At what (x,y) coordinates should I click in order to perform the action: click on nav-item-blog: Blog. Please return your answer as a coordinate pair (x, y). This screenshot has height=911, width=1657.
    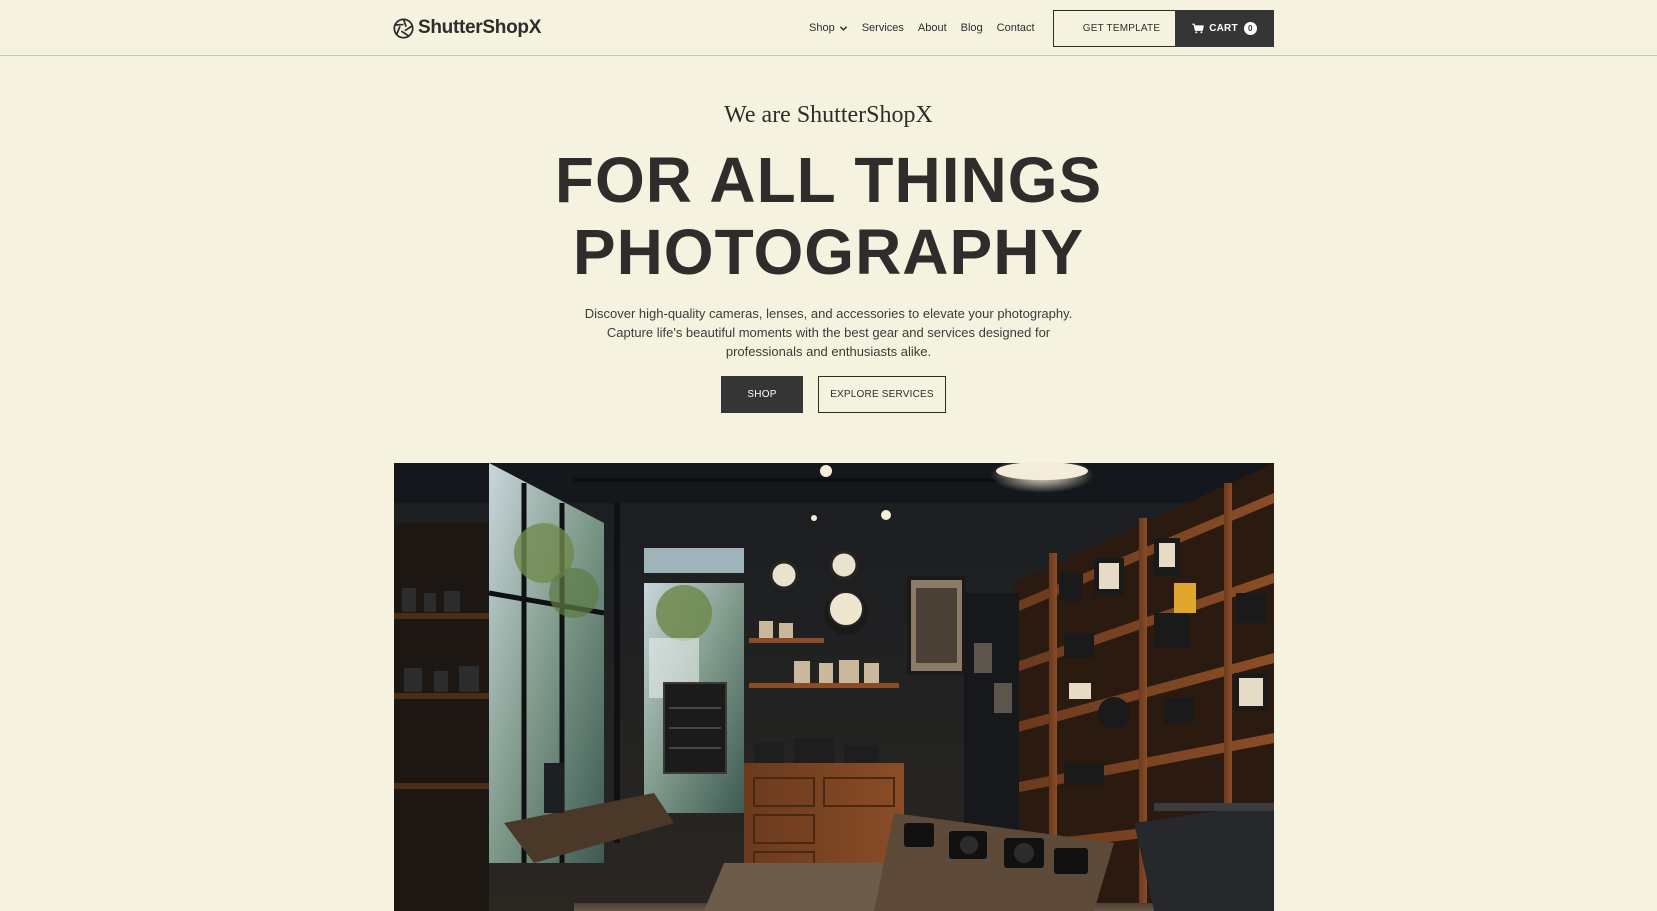
    Looking at the image, I should click on (972, 28).